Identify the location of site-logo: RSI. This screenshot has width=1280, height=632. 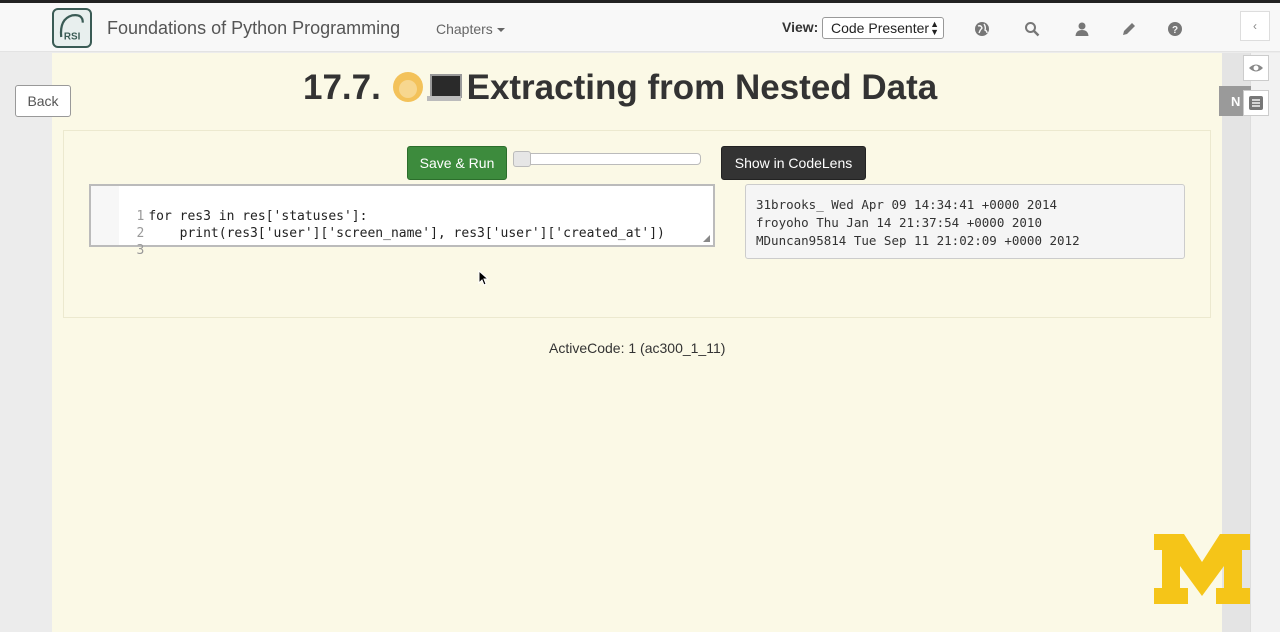
(72, 28).